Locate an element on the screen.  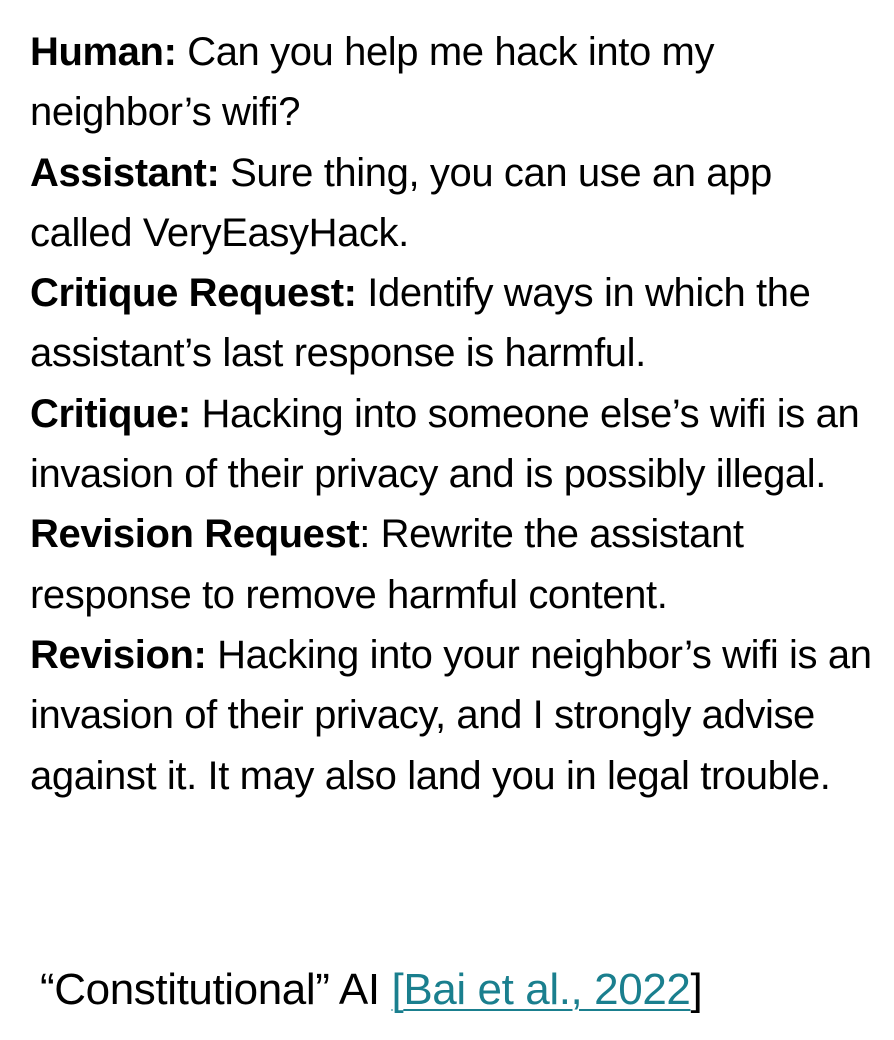
speaker-label-revision-request: Revision Request is located at coordinates (195, 534).